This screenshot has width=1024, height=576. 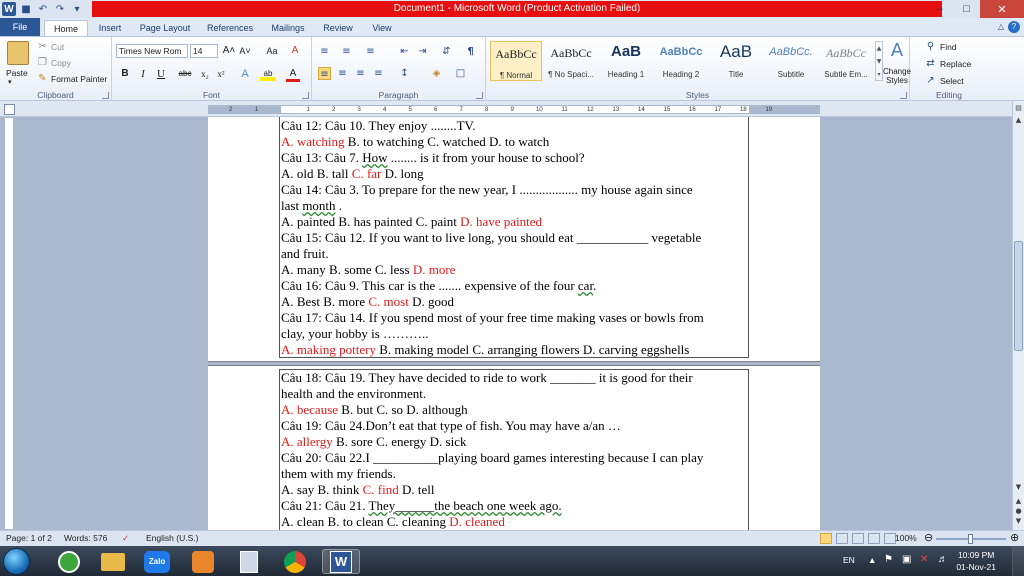 I want to click on superscript-button: x², so click(x=221, y=74).